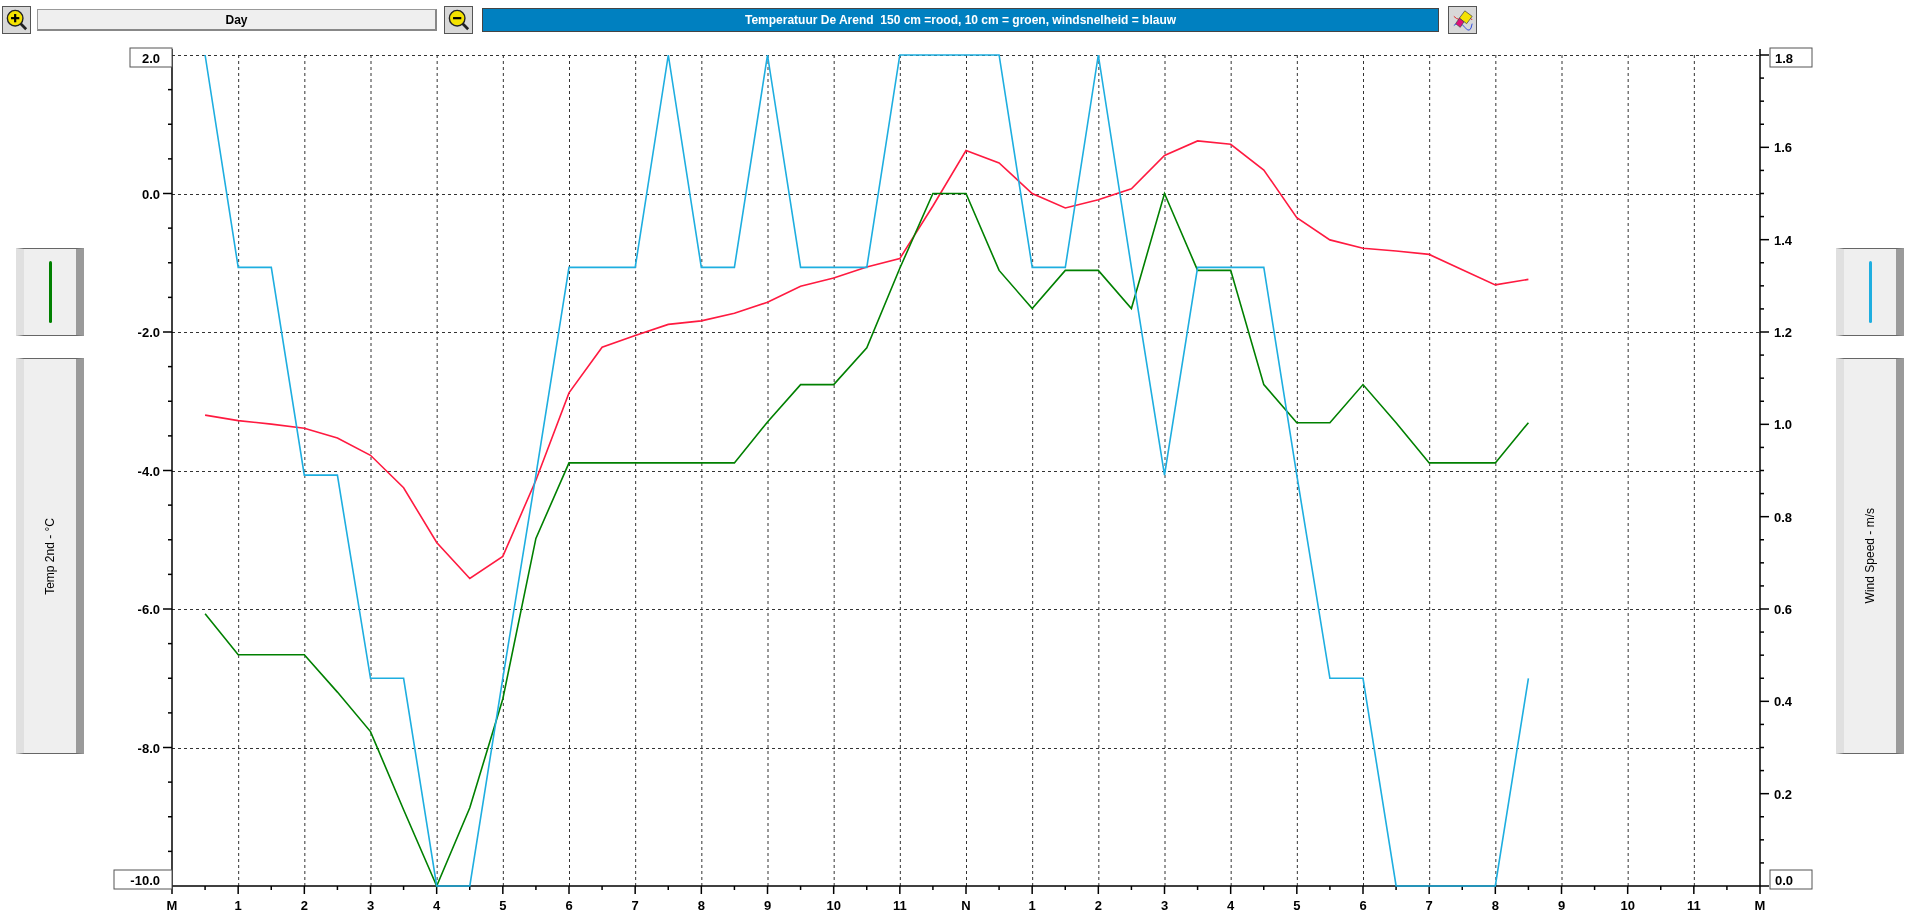 The width and height of the screenshot is (1920, 916). I want to click on axis-title-button: Wind Speed - m/s, so click(1870, 556).